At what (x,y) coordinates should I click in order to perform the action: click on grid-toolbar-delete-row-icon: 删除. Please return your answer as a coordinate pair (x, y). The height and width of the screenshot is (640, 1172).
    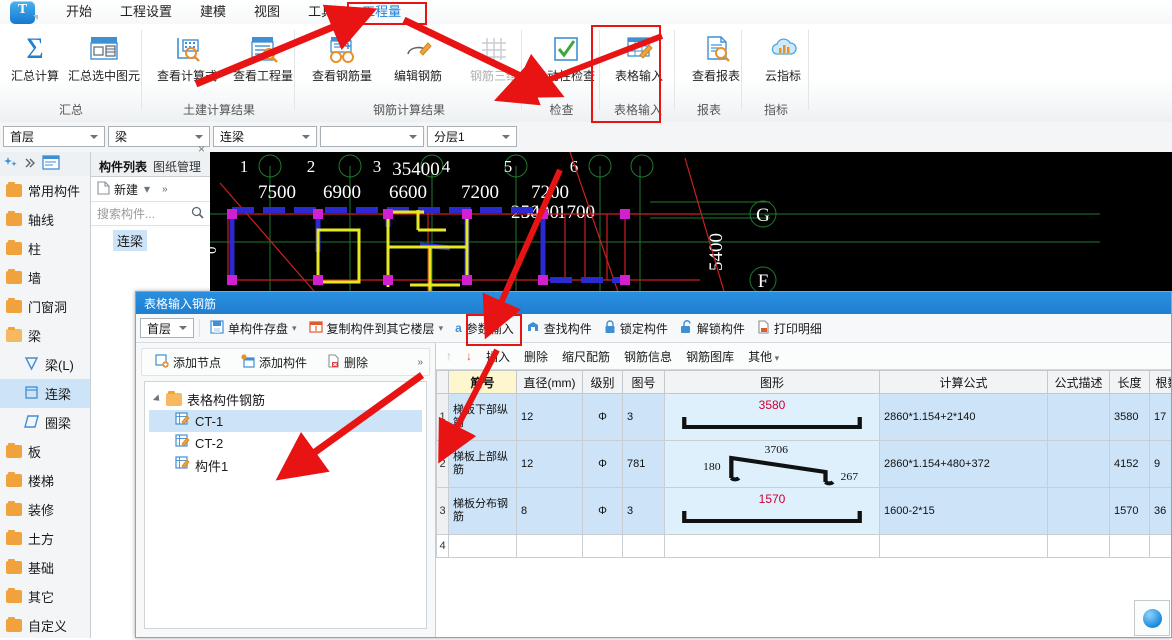
    Looking at the image, I should click on (536, 356).